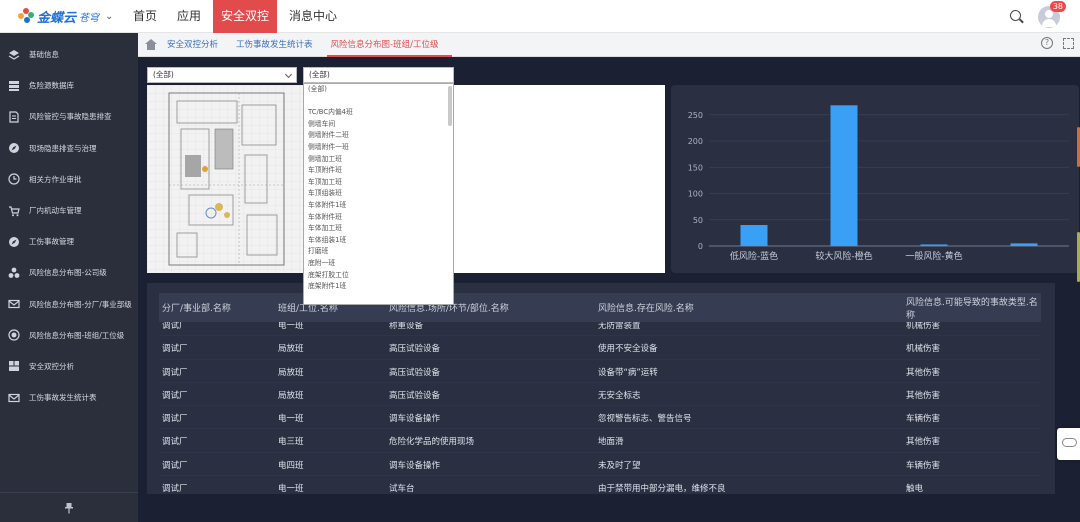 The height and width of the screenshot is (522, 1080). Describe the element at coordinates (695, 115) in the screenshot. I see `y-tick-label: 250` at that location.